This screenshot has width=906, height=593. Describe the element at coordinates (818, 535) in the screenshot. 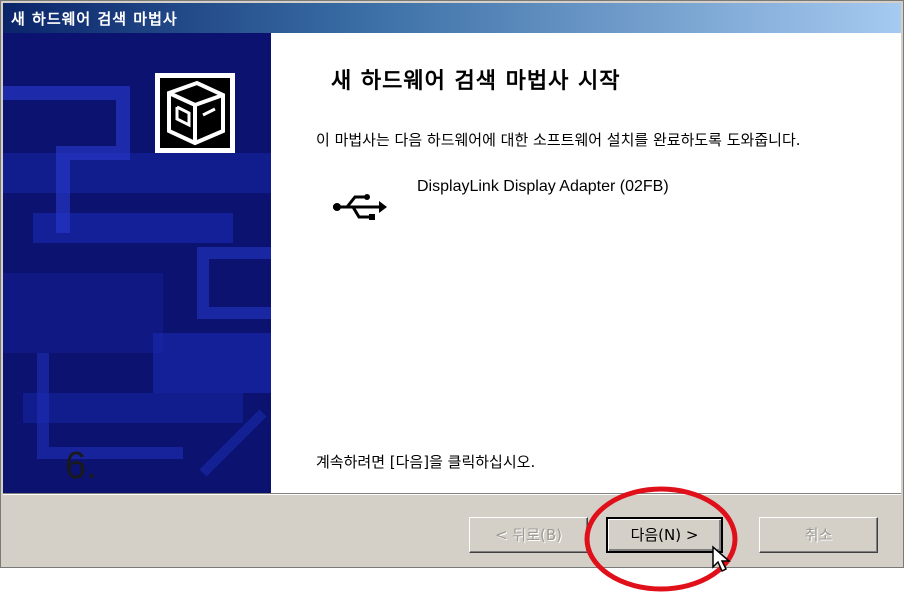

I see `cancel-button: 취소` at that location.